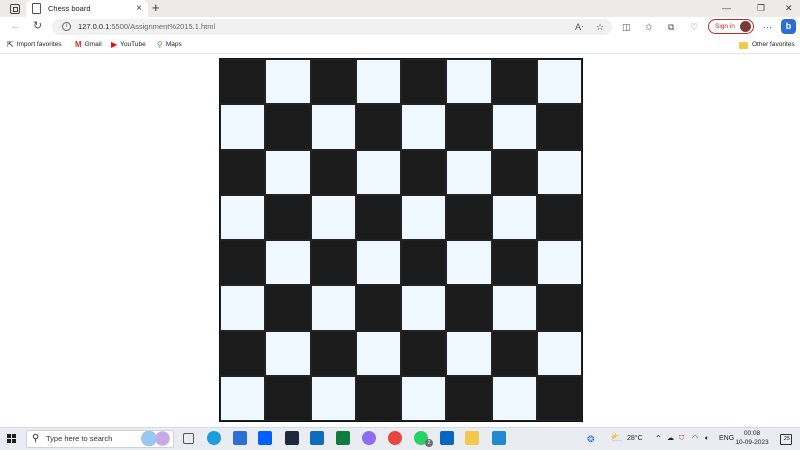  Describe the element at coordinates (214, 438) in the screenshot. I see `edge-icon` at that location.